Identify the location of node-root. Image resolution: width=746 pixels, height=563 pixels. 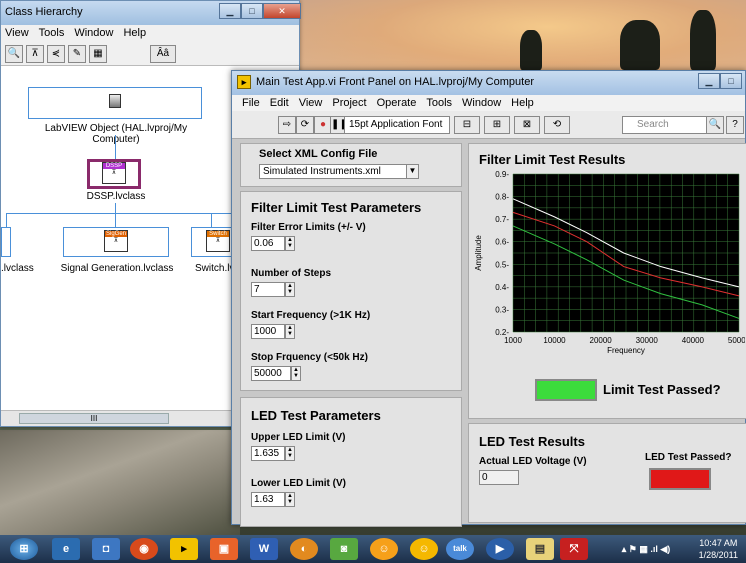
(115, 103).